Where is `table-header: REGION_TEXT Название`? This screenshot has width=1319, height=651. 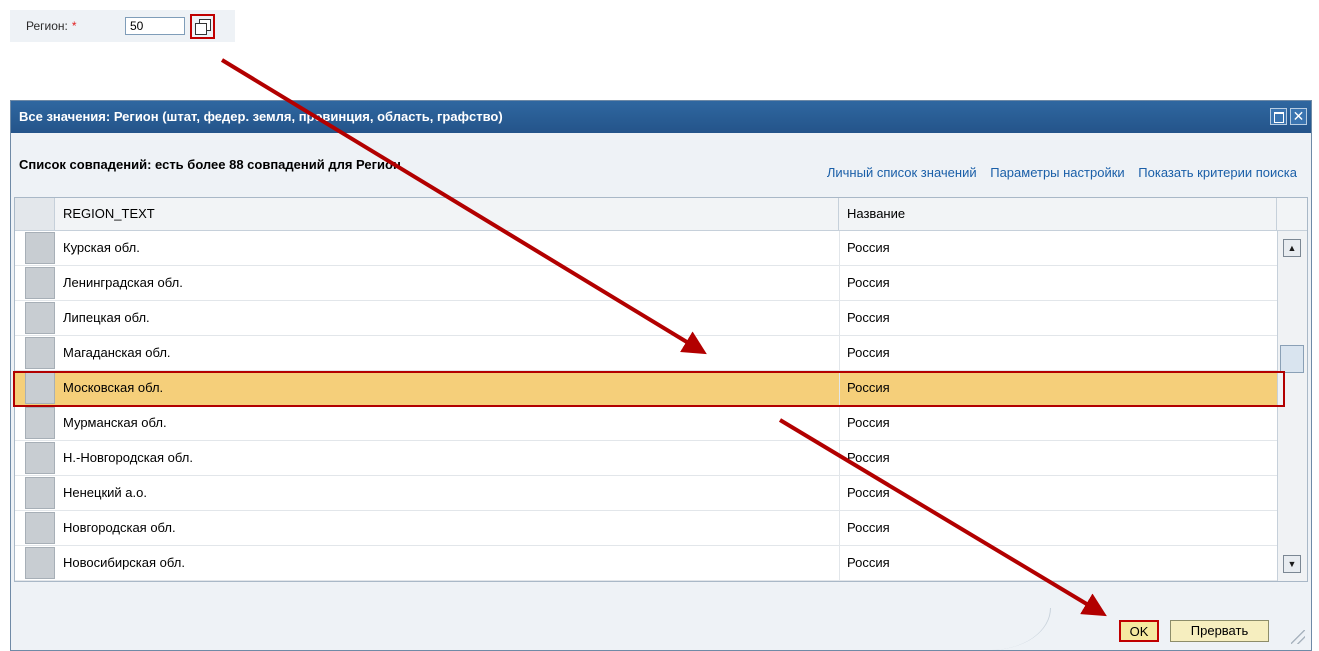 table-header: REGION_TEXT Название is located at coordinates (661, 214).